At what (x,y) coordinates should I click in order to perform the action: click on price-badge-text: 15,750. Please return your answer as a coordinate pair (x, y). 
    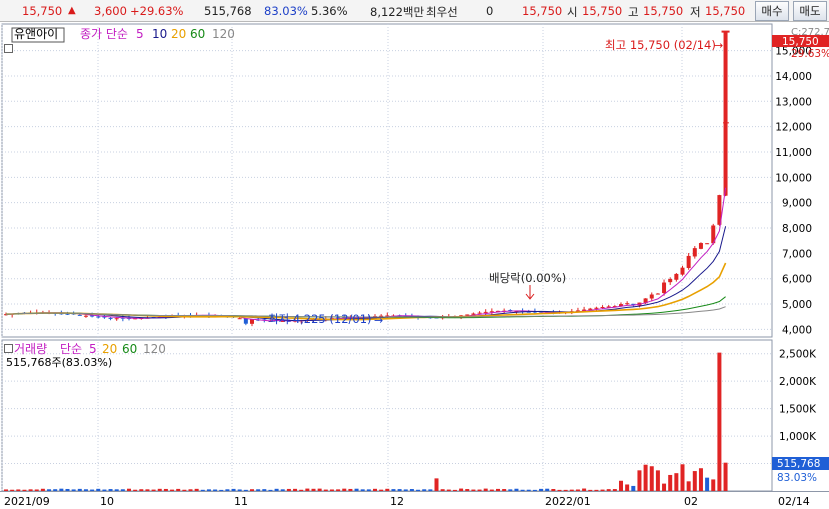
    Looking at the image, I should click on (800, 42).